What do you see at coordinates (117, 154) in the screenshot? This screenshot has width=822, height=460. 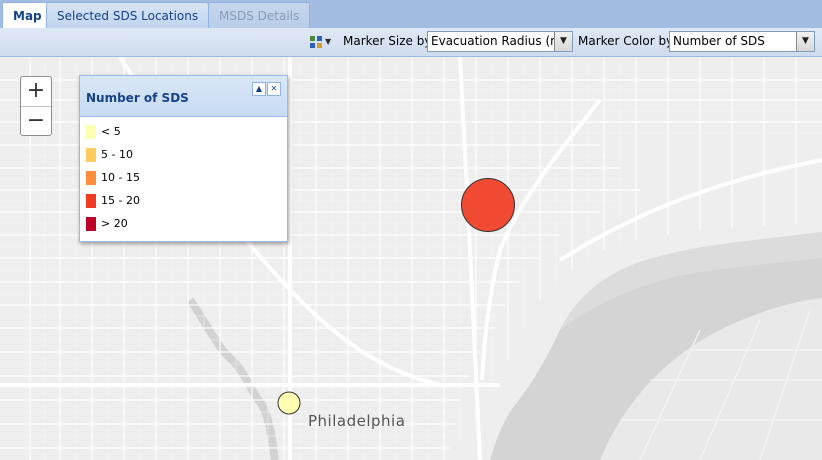 I see `legend-label: 5 - 10` at bounding box center [117, 154].